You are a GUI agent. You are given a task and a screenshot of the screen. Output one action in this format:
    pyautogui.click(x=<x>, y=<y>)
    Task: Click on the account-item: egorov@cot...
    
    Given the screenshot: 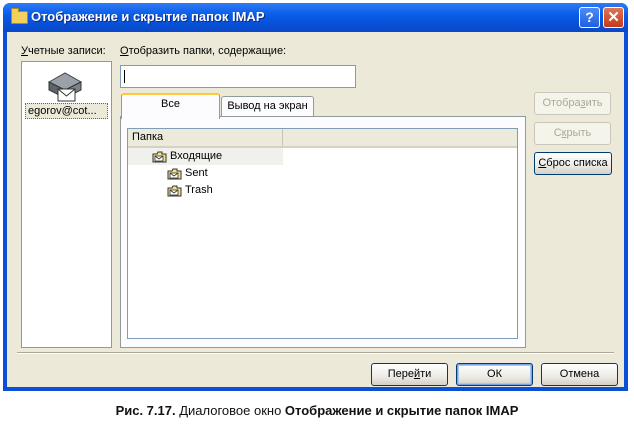 What is the action you would take?
    pyautogui.click(x=66, y=111)
    